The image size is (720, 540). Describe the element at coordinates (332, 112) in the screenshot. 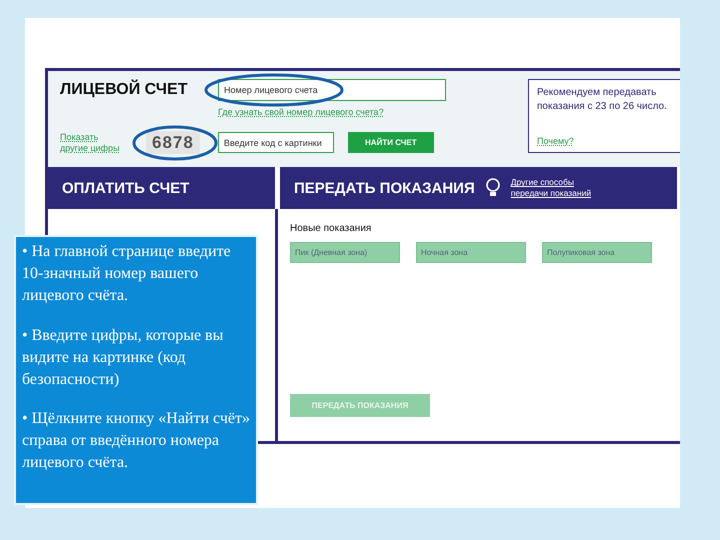

I see `help-link: Где узнать свой номер лицевого счета?` at that location.